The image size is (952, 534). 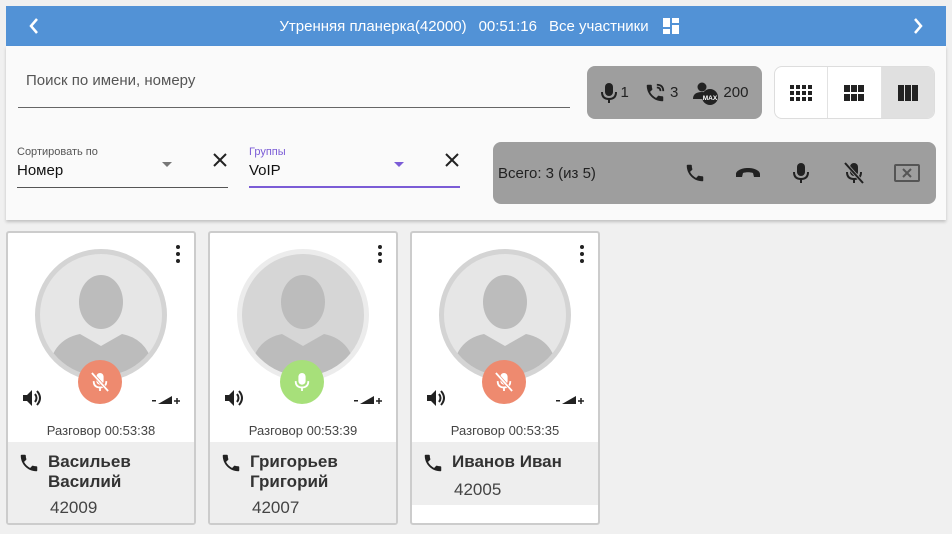 I want to click on total-count: Всего: 3 (из 5), so click(x=547, y=173).